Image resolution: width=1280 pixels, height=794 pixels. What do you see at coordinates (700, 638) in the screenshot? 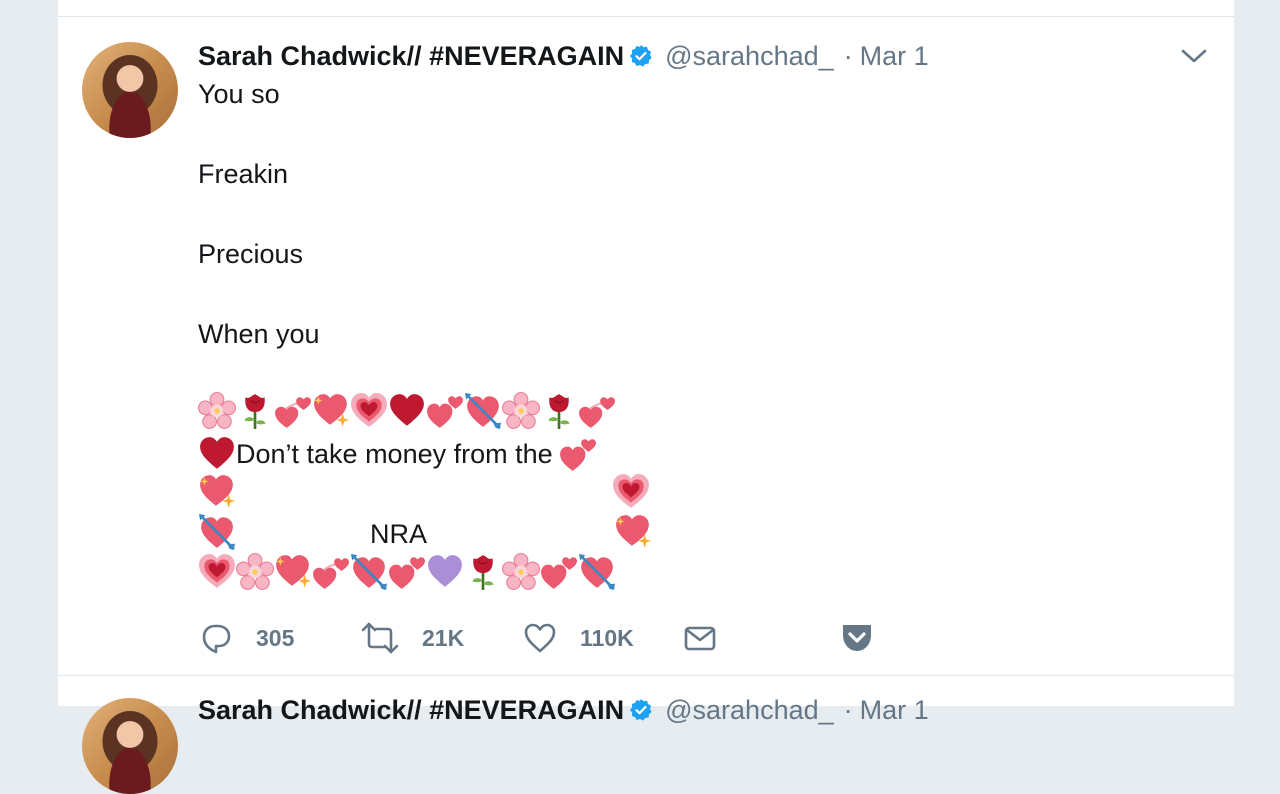
I see `envelope-icon` at bounding box center [700, 638].